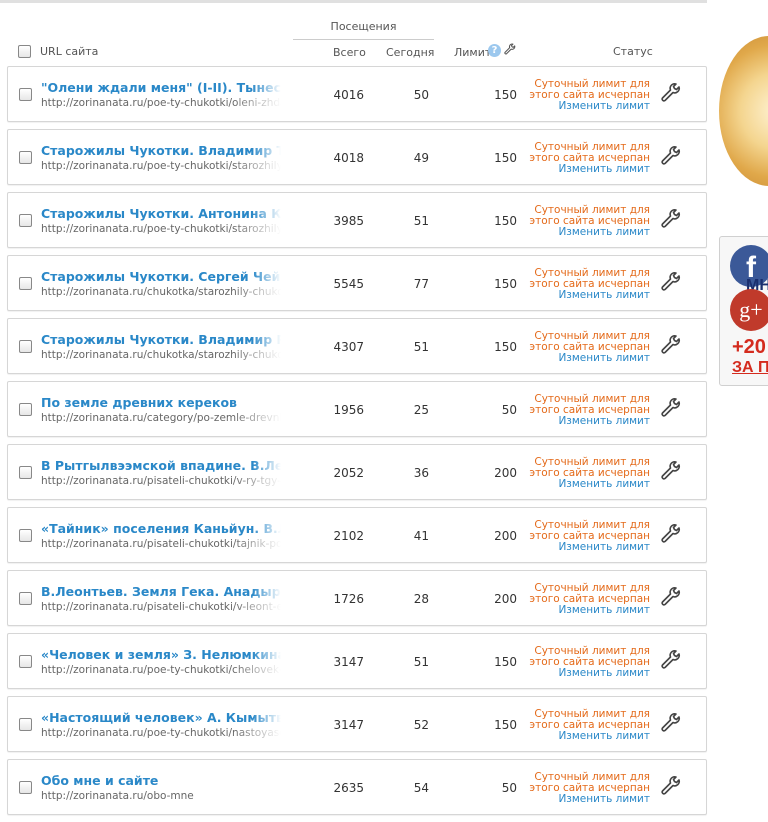  I want to click on total-column-header: Всего, so click(349, 52).